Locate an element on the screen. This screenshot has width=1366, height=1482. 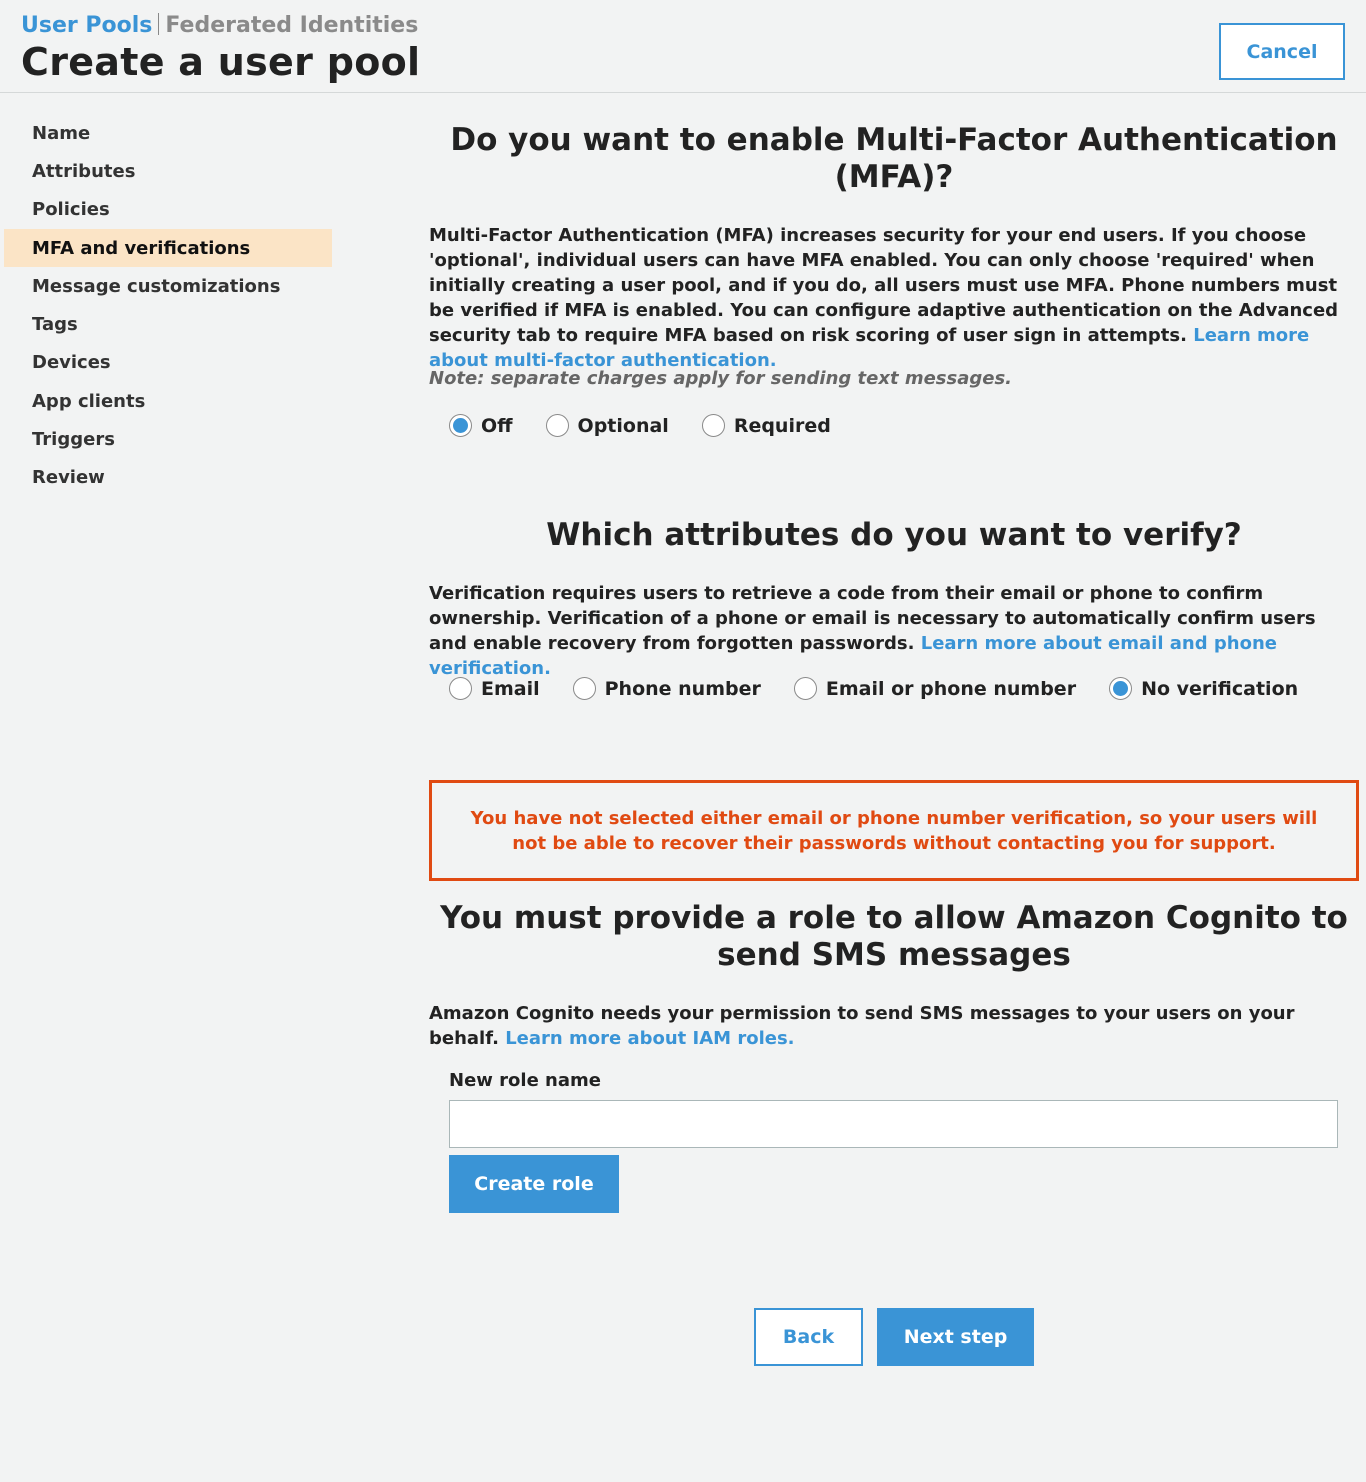
sidebar-item-devices: Devices is located at coordinates (167, 363).